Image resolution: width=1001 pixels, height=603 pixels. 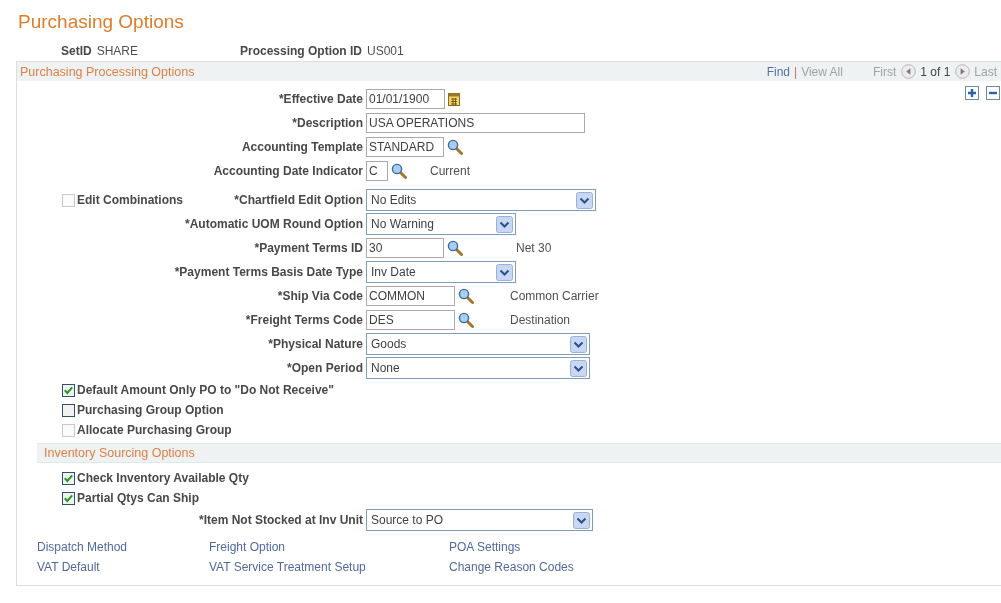 I want to click on field-label: *Chartfield Edit Option, so click(x=298, y=200).